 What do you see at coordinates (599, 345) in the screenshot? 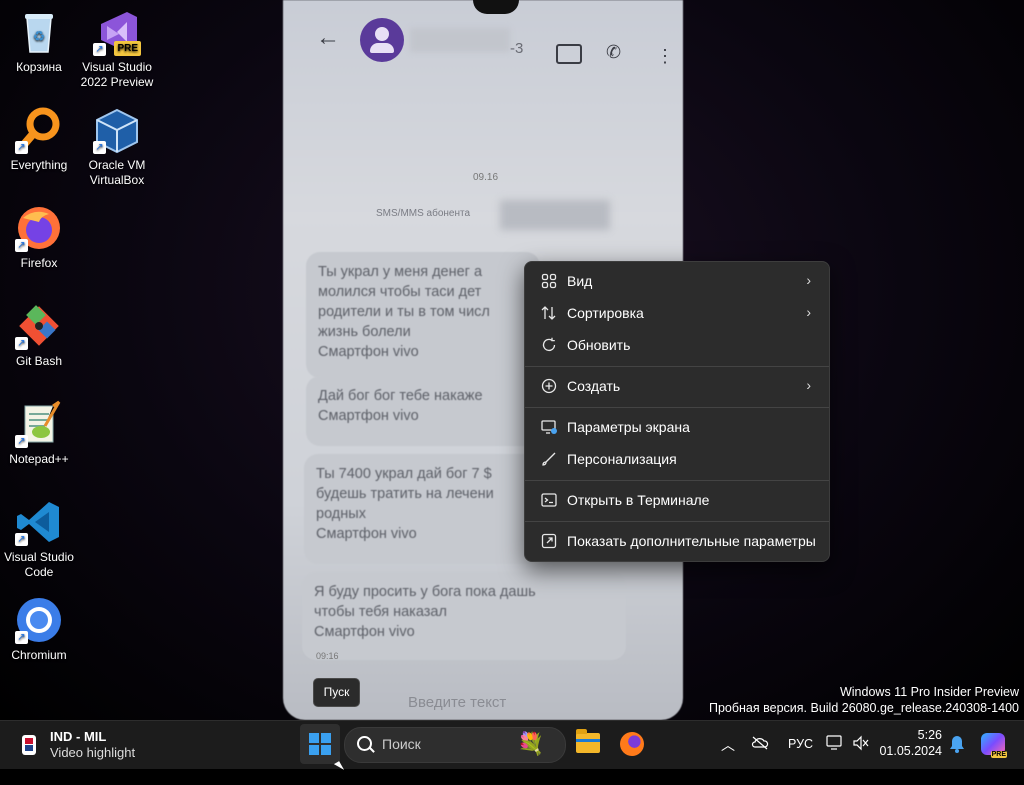
I see `menu-item-label: Обновить` at bounding box center [599, 345].